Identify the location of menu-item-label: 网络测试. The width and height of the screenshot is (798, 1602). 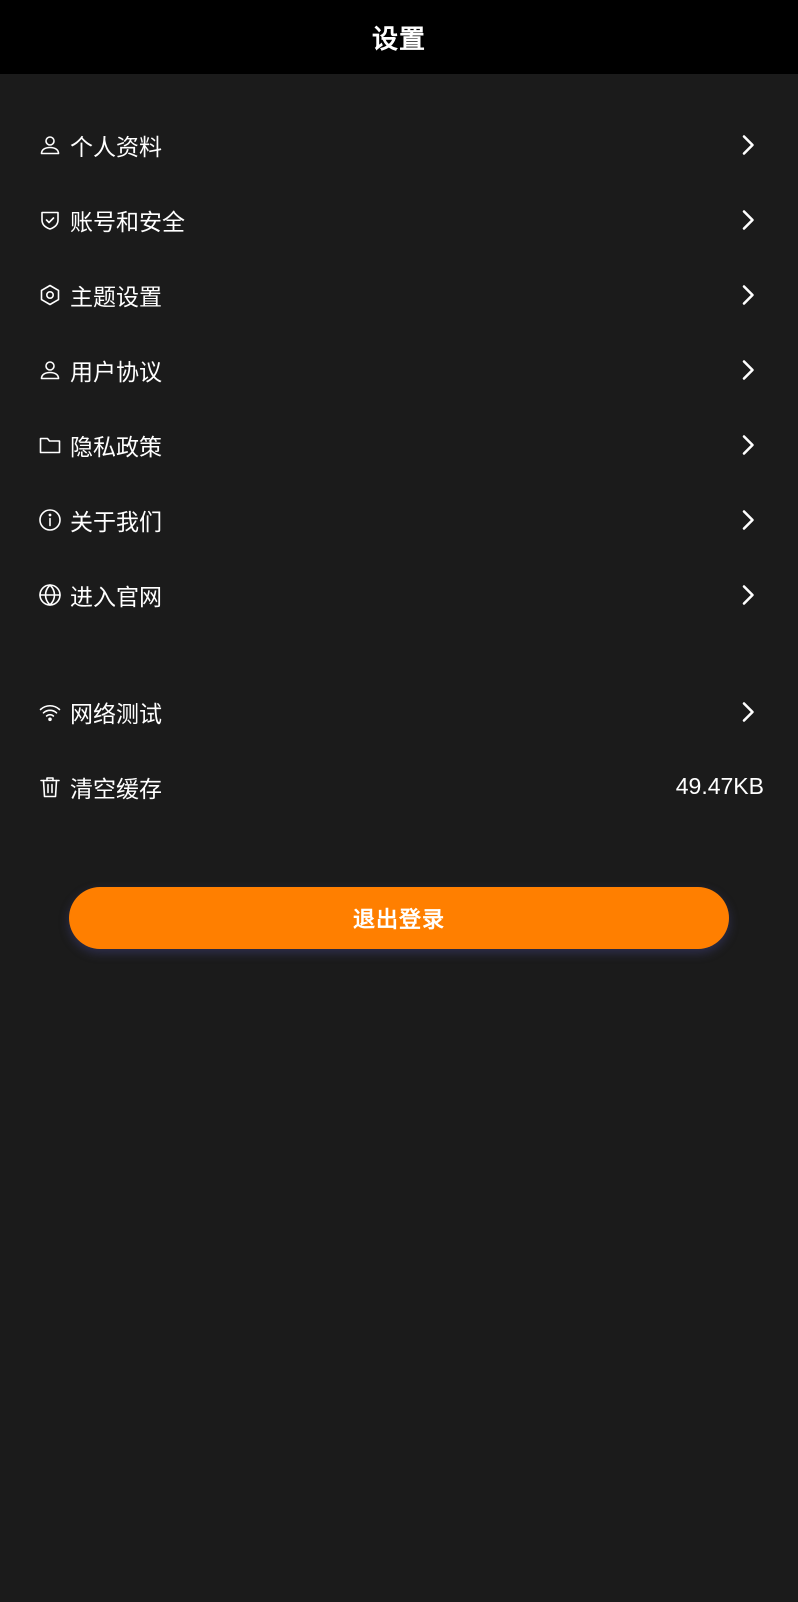
(116, 714).